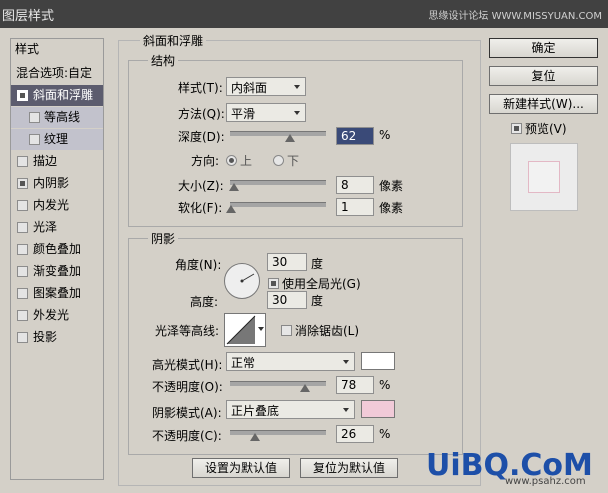  What do you see at coordinates (57, 249) in the screenshot?
I see `style-list-item: 颜色叠加` at bounding box center [57, 249].